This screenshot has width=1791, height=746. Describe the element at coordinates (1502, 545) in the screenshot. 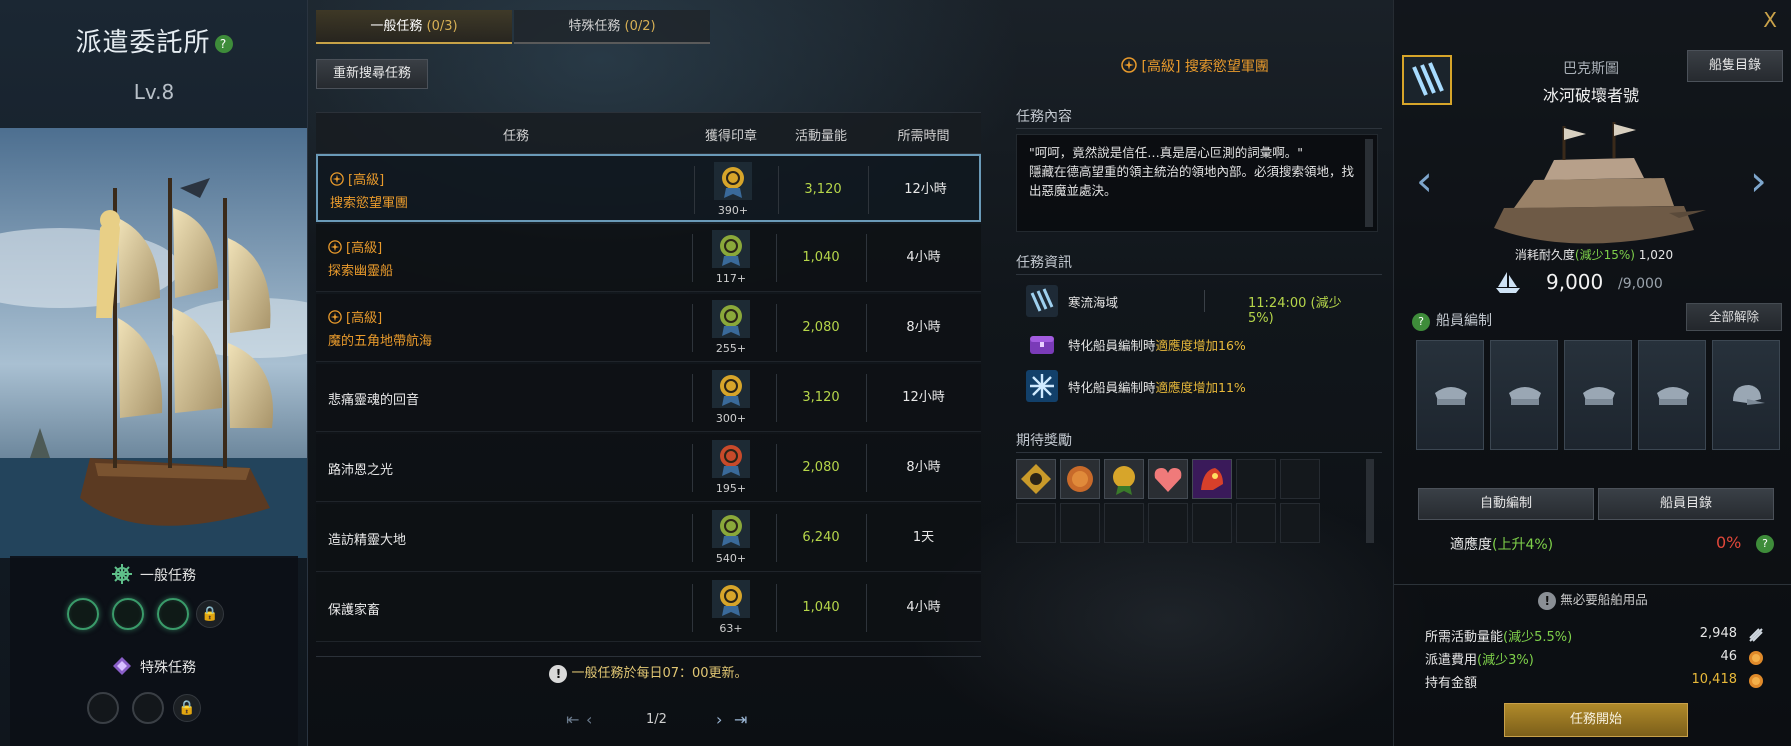

I see `adaptability-label: 適應度(上升4%)` at that location.